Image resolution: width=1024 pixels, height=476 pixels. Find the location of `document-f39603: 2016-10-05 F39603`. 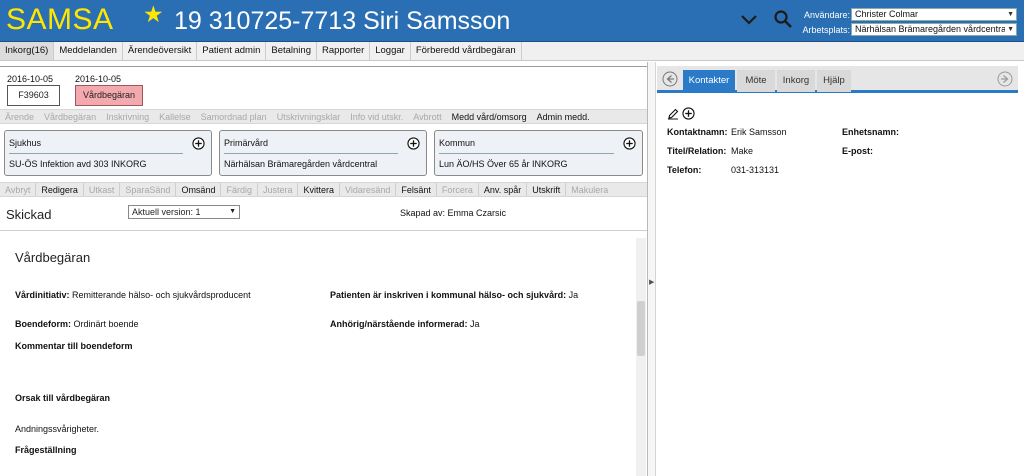

document-f39603: 2016-10-05 F39603 is located at coordinates (33, 90).